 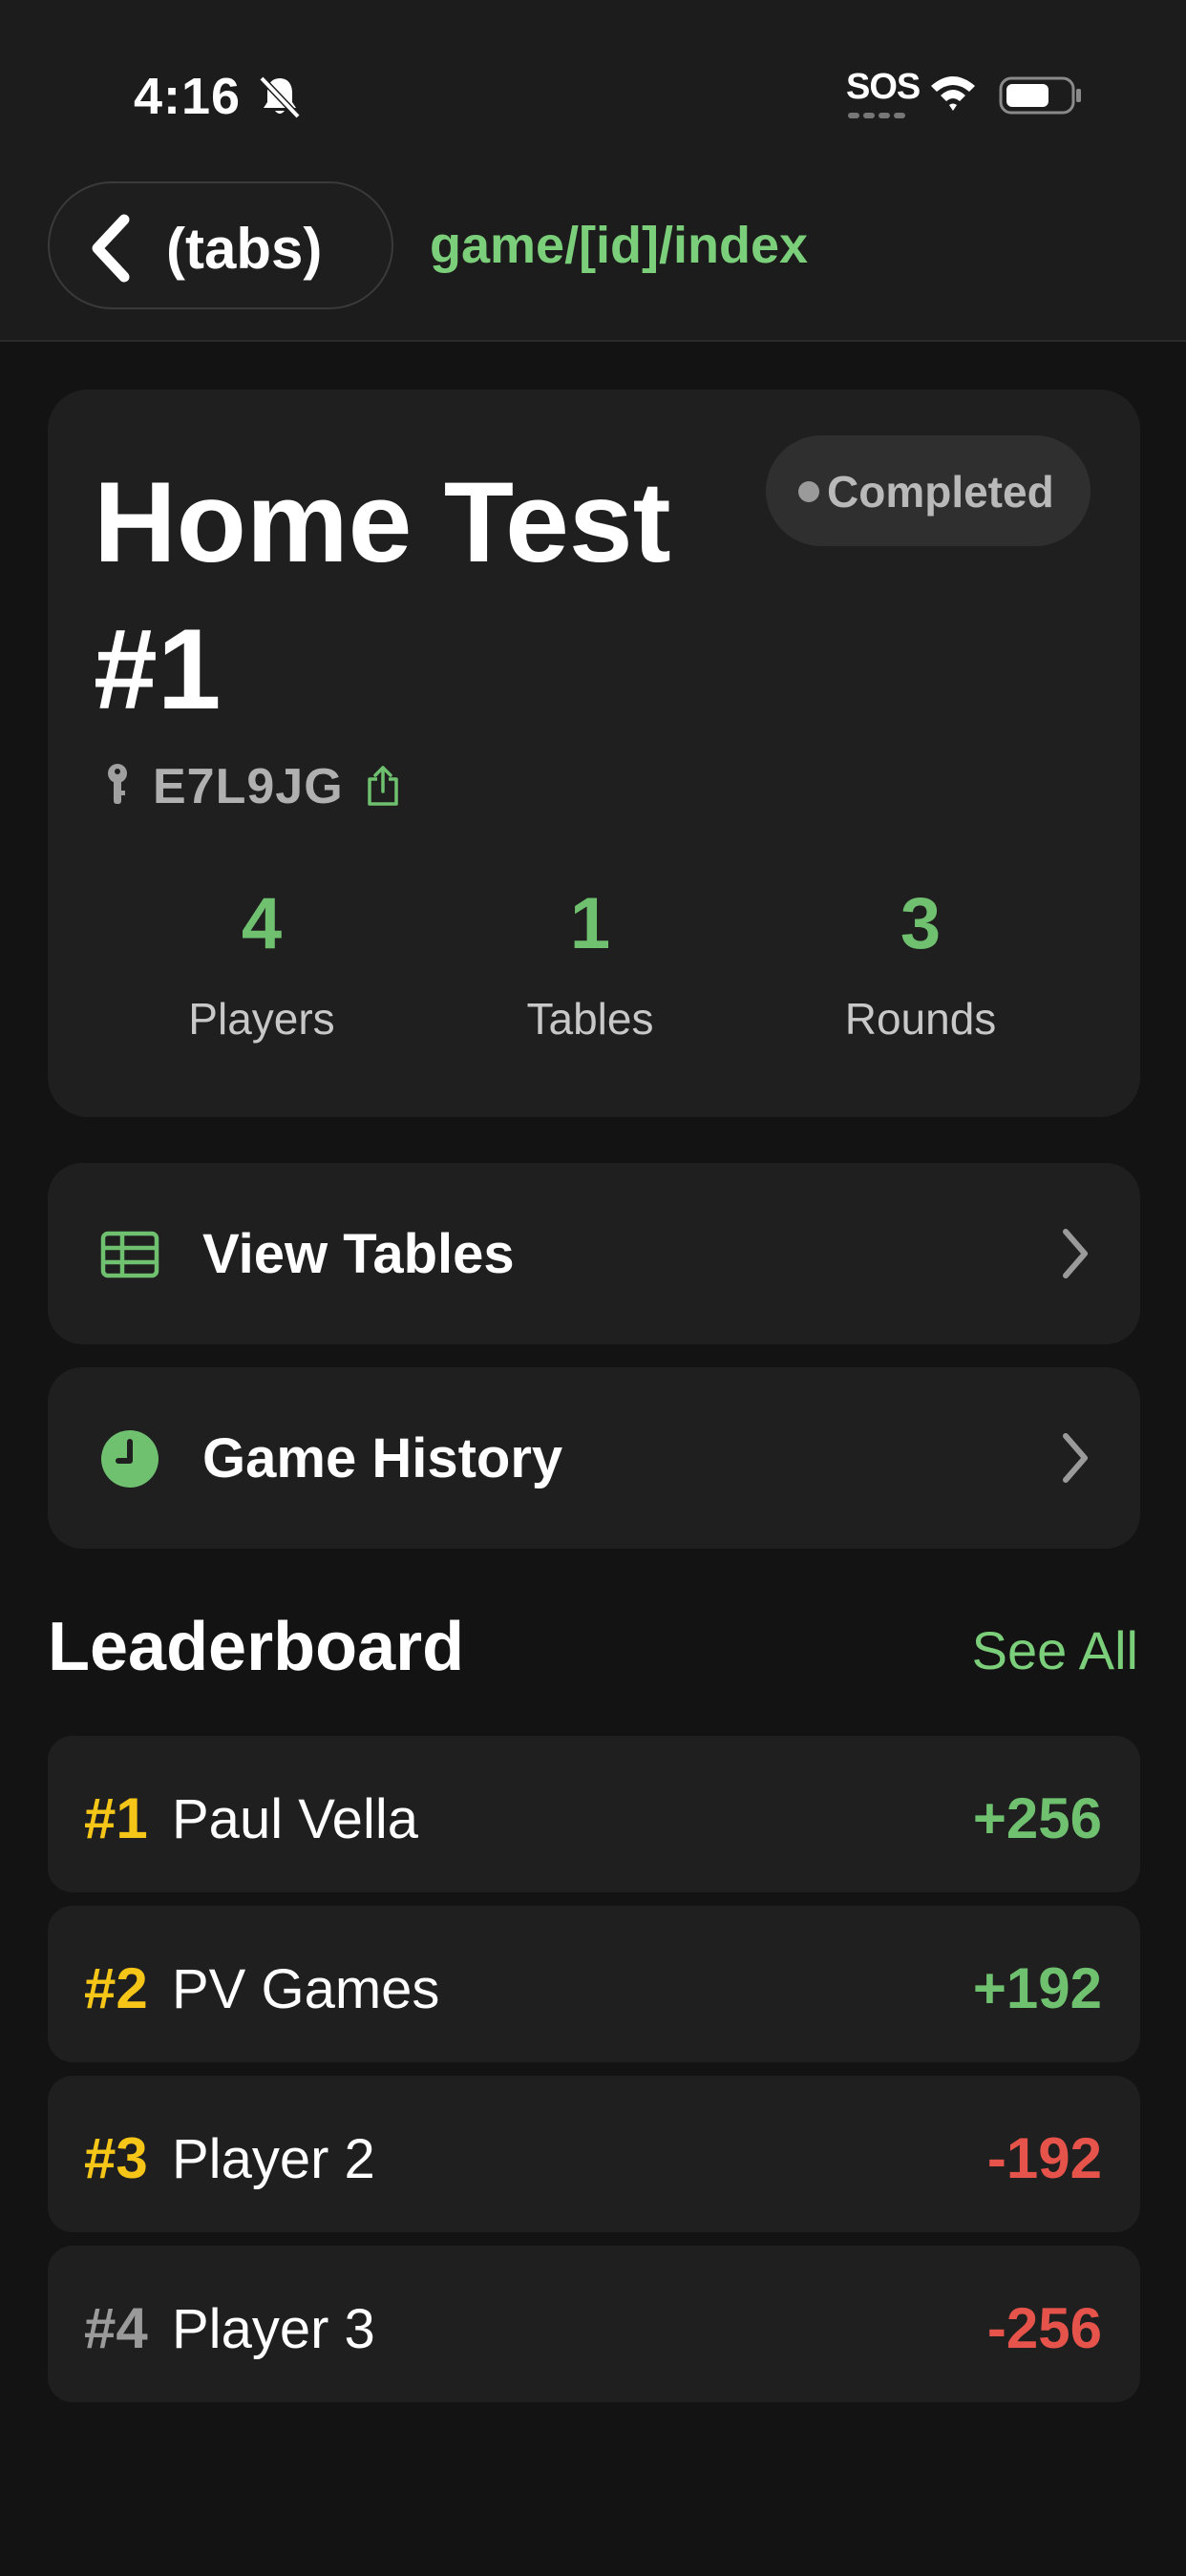 I want to click on rank-label: #4, so click(x=116, y=2328).